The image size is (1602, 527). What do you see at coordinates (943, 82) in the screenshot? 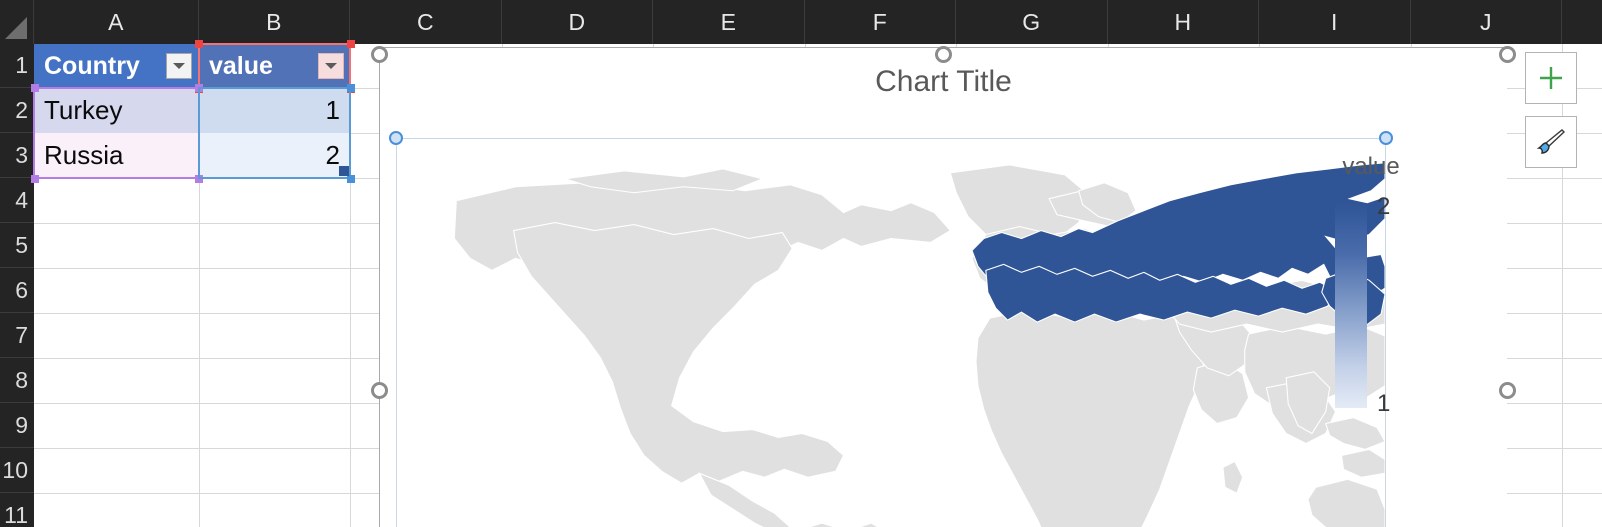
I see `chart-title: Chart Title` at bounding box center [943, 82].